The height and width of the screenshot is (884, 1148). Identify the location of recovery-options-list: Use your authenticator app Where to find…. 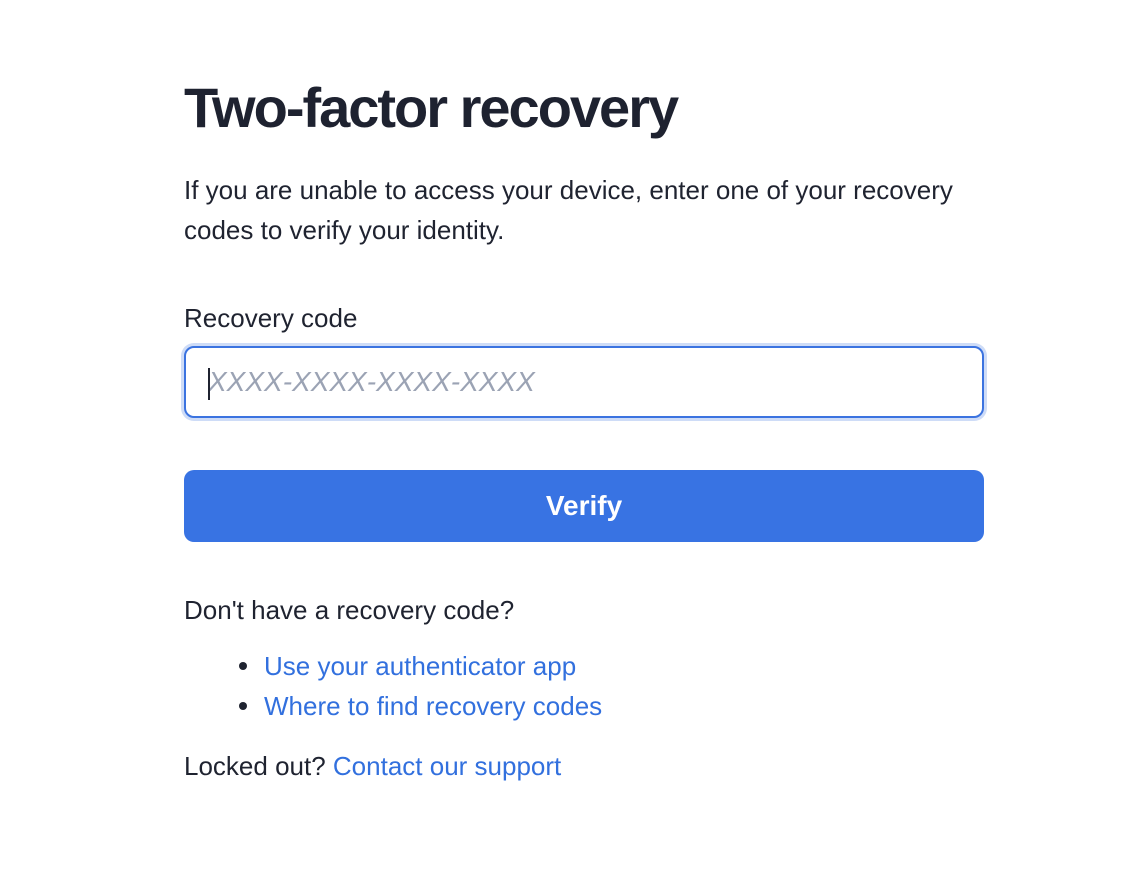
(393, 686).